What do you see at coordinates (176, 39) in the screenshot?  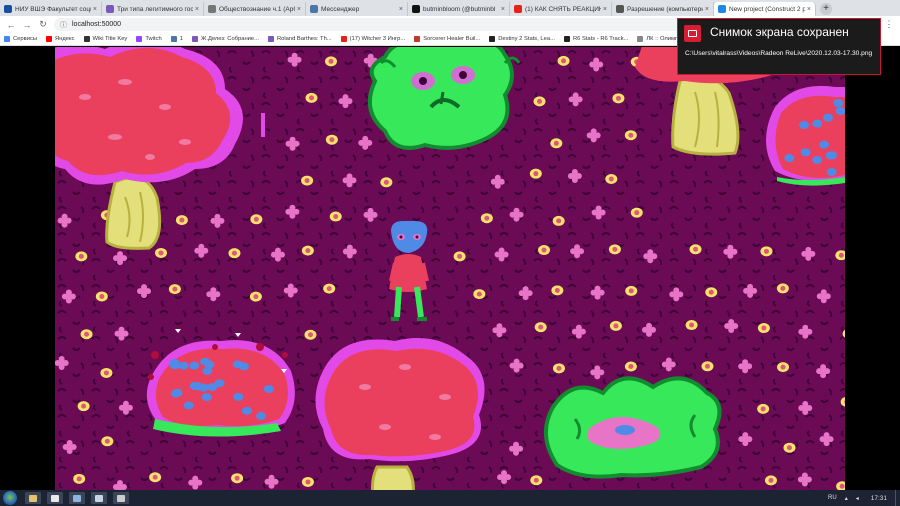 I see `bookmark-item: 1` at bounding box center [176, 39].